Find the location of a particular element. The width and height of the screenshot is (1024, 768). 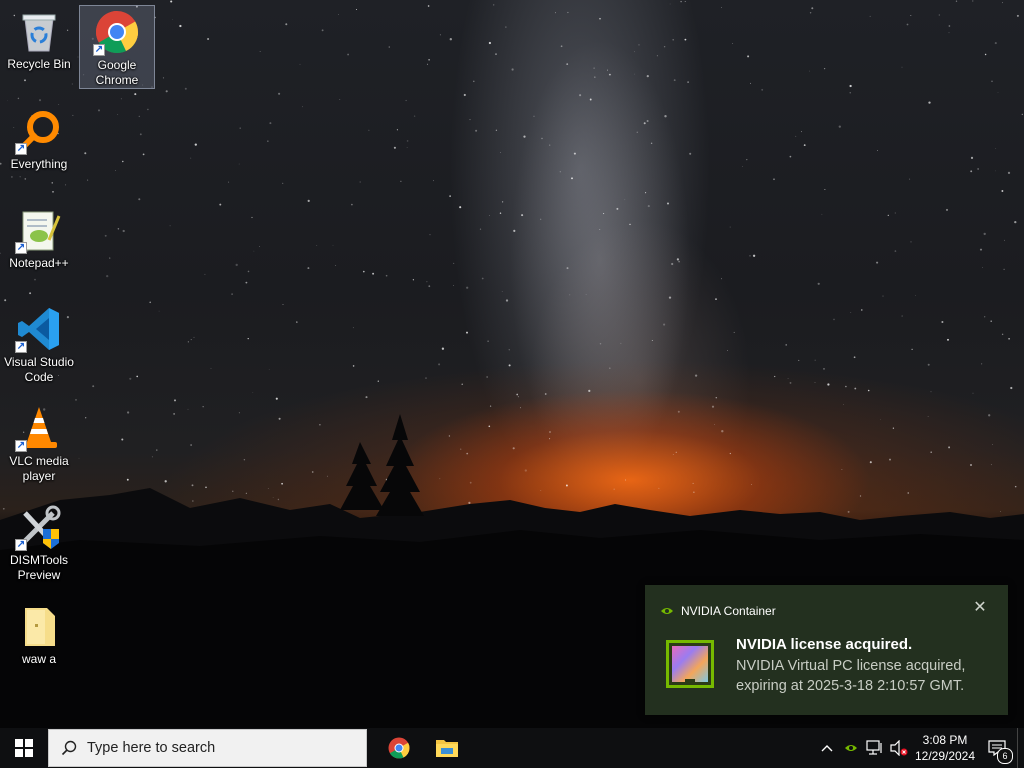

clock-time: 3:08 PM is located at coordinates (945, 740).